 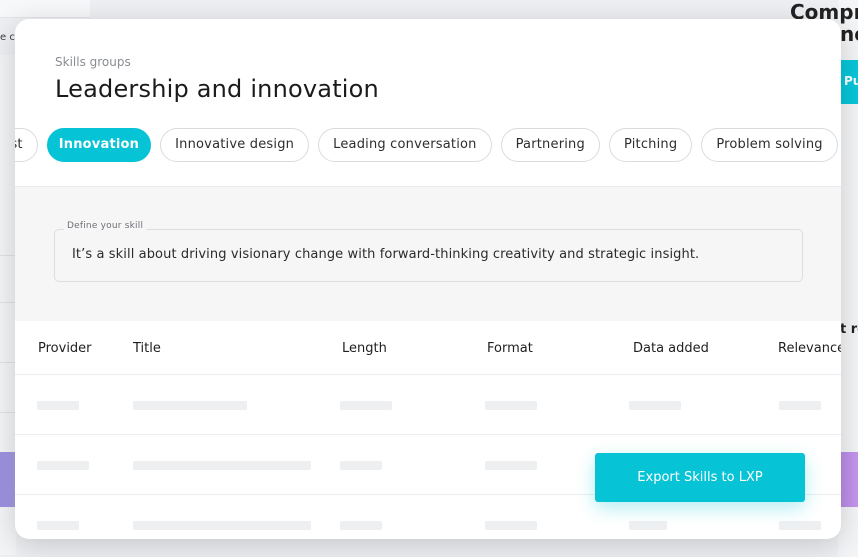 What do you see at coordinates (65, 348) in the screenshot?
I see `column-header-provider: Provider` at bounding box center [65, 348].